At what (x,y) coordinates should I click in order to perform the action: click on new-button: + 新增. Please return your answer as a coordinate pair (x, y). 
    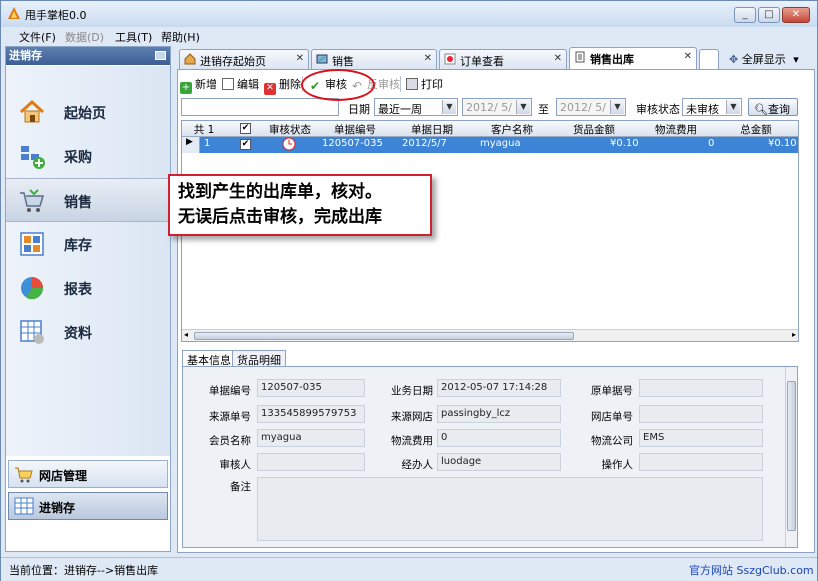
    Looking at the image, I should click on (198, 85).